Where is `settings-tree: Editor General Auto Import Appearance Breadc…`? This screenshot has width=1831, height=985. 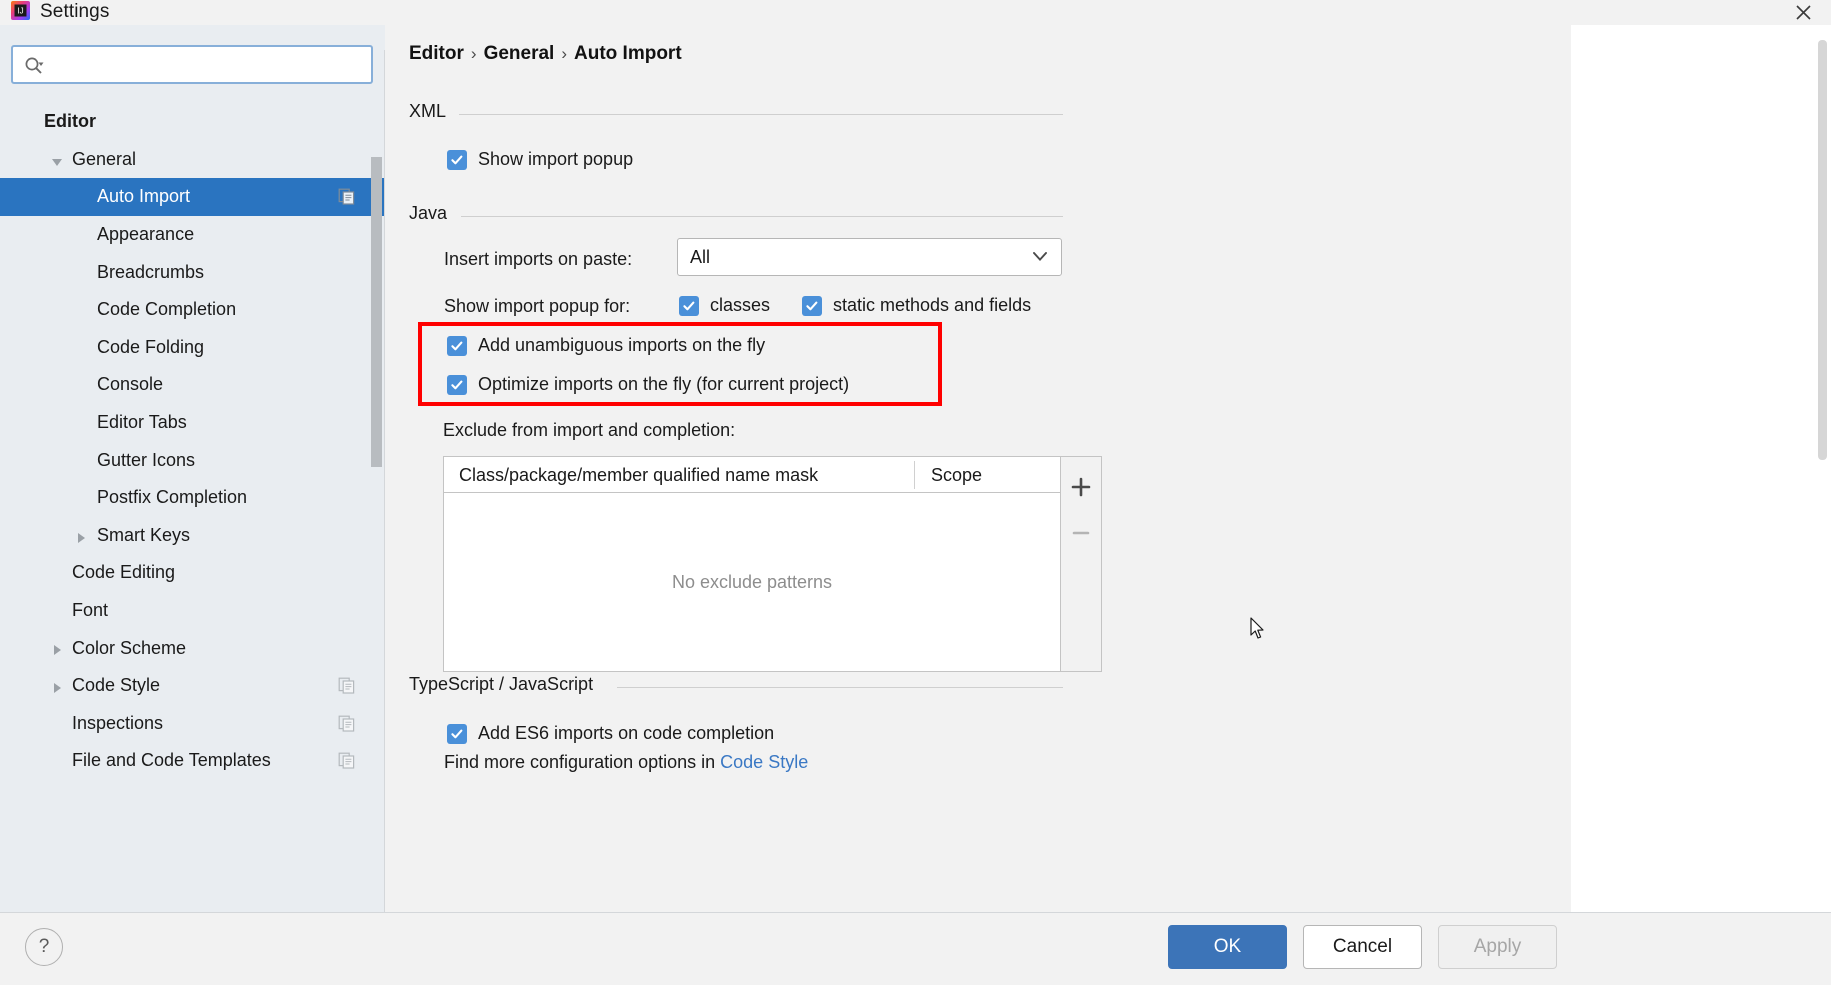 settings-tree: Editor General Auto Import Appearance Breadc… is located at coordinates (192, 441).